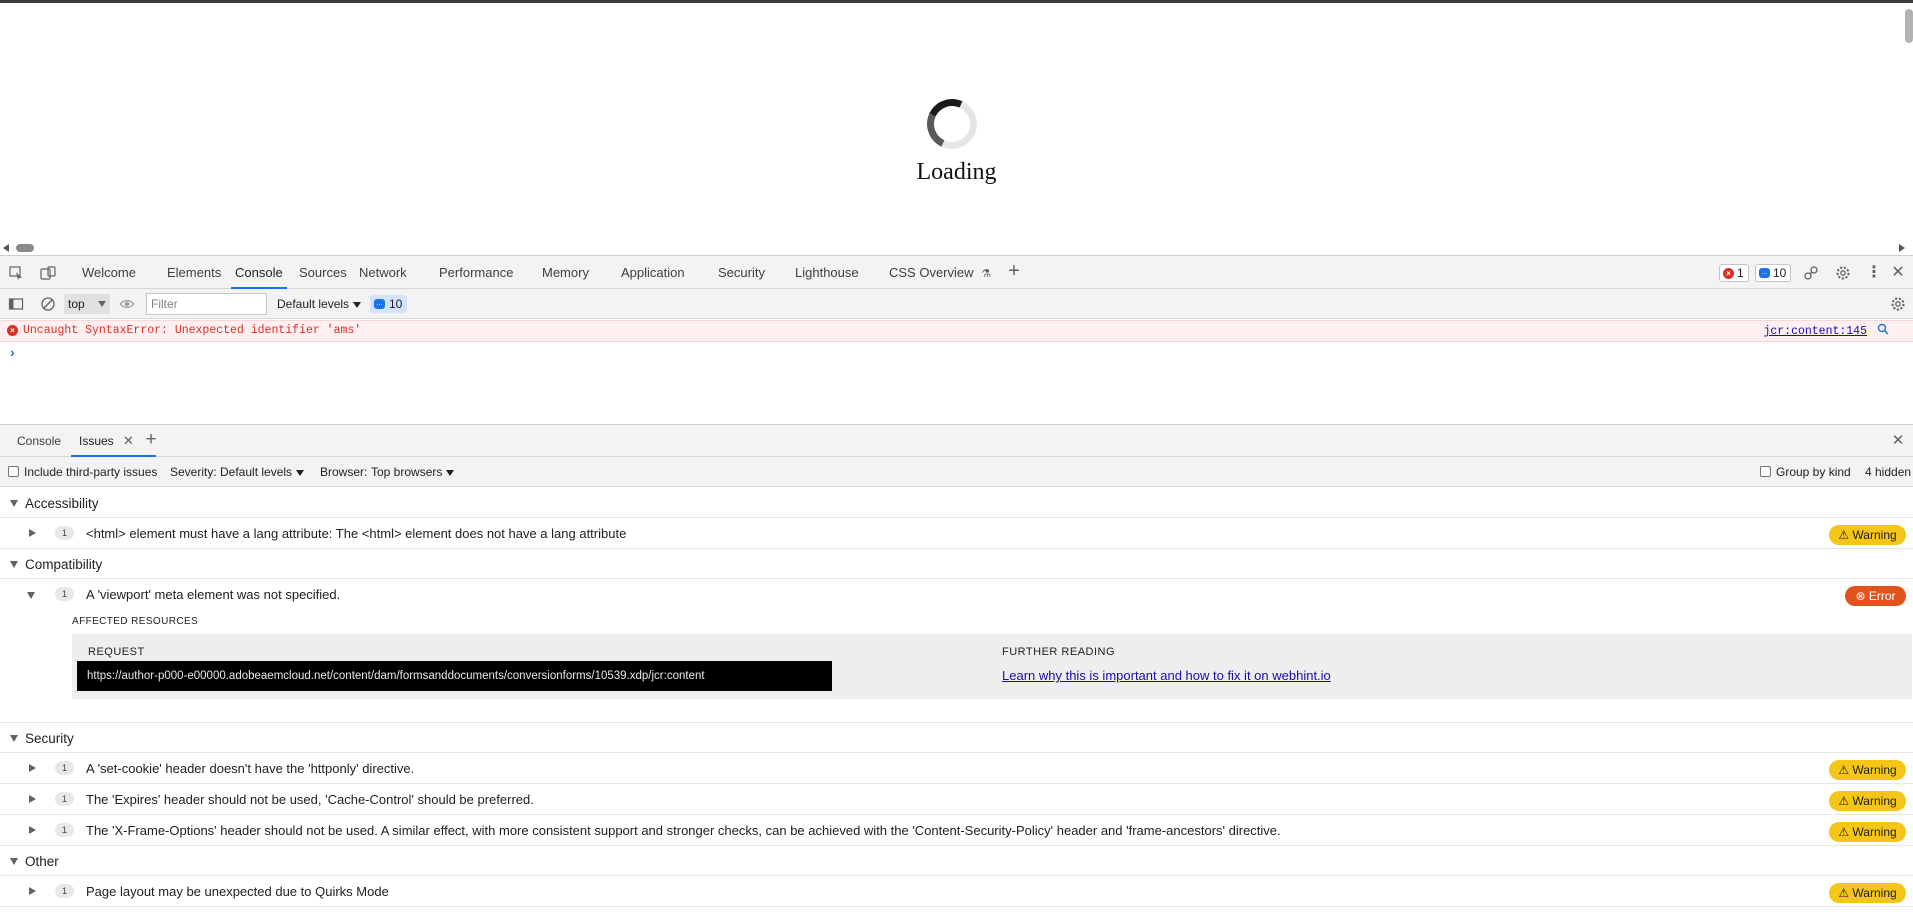  What do you see at coordinates (48, 304) in the screenshot?
I see `clear-console-icon` at bounding box center [48, 304].